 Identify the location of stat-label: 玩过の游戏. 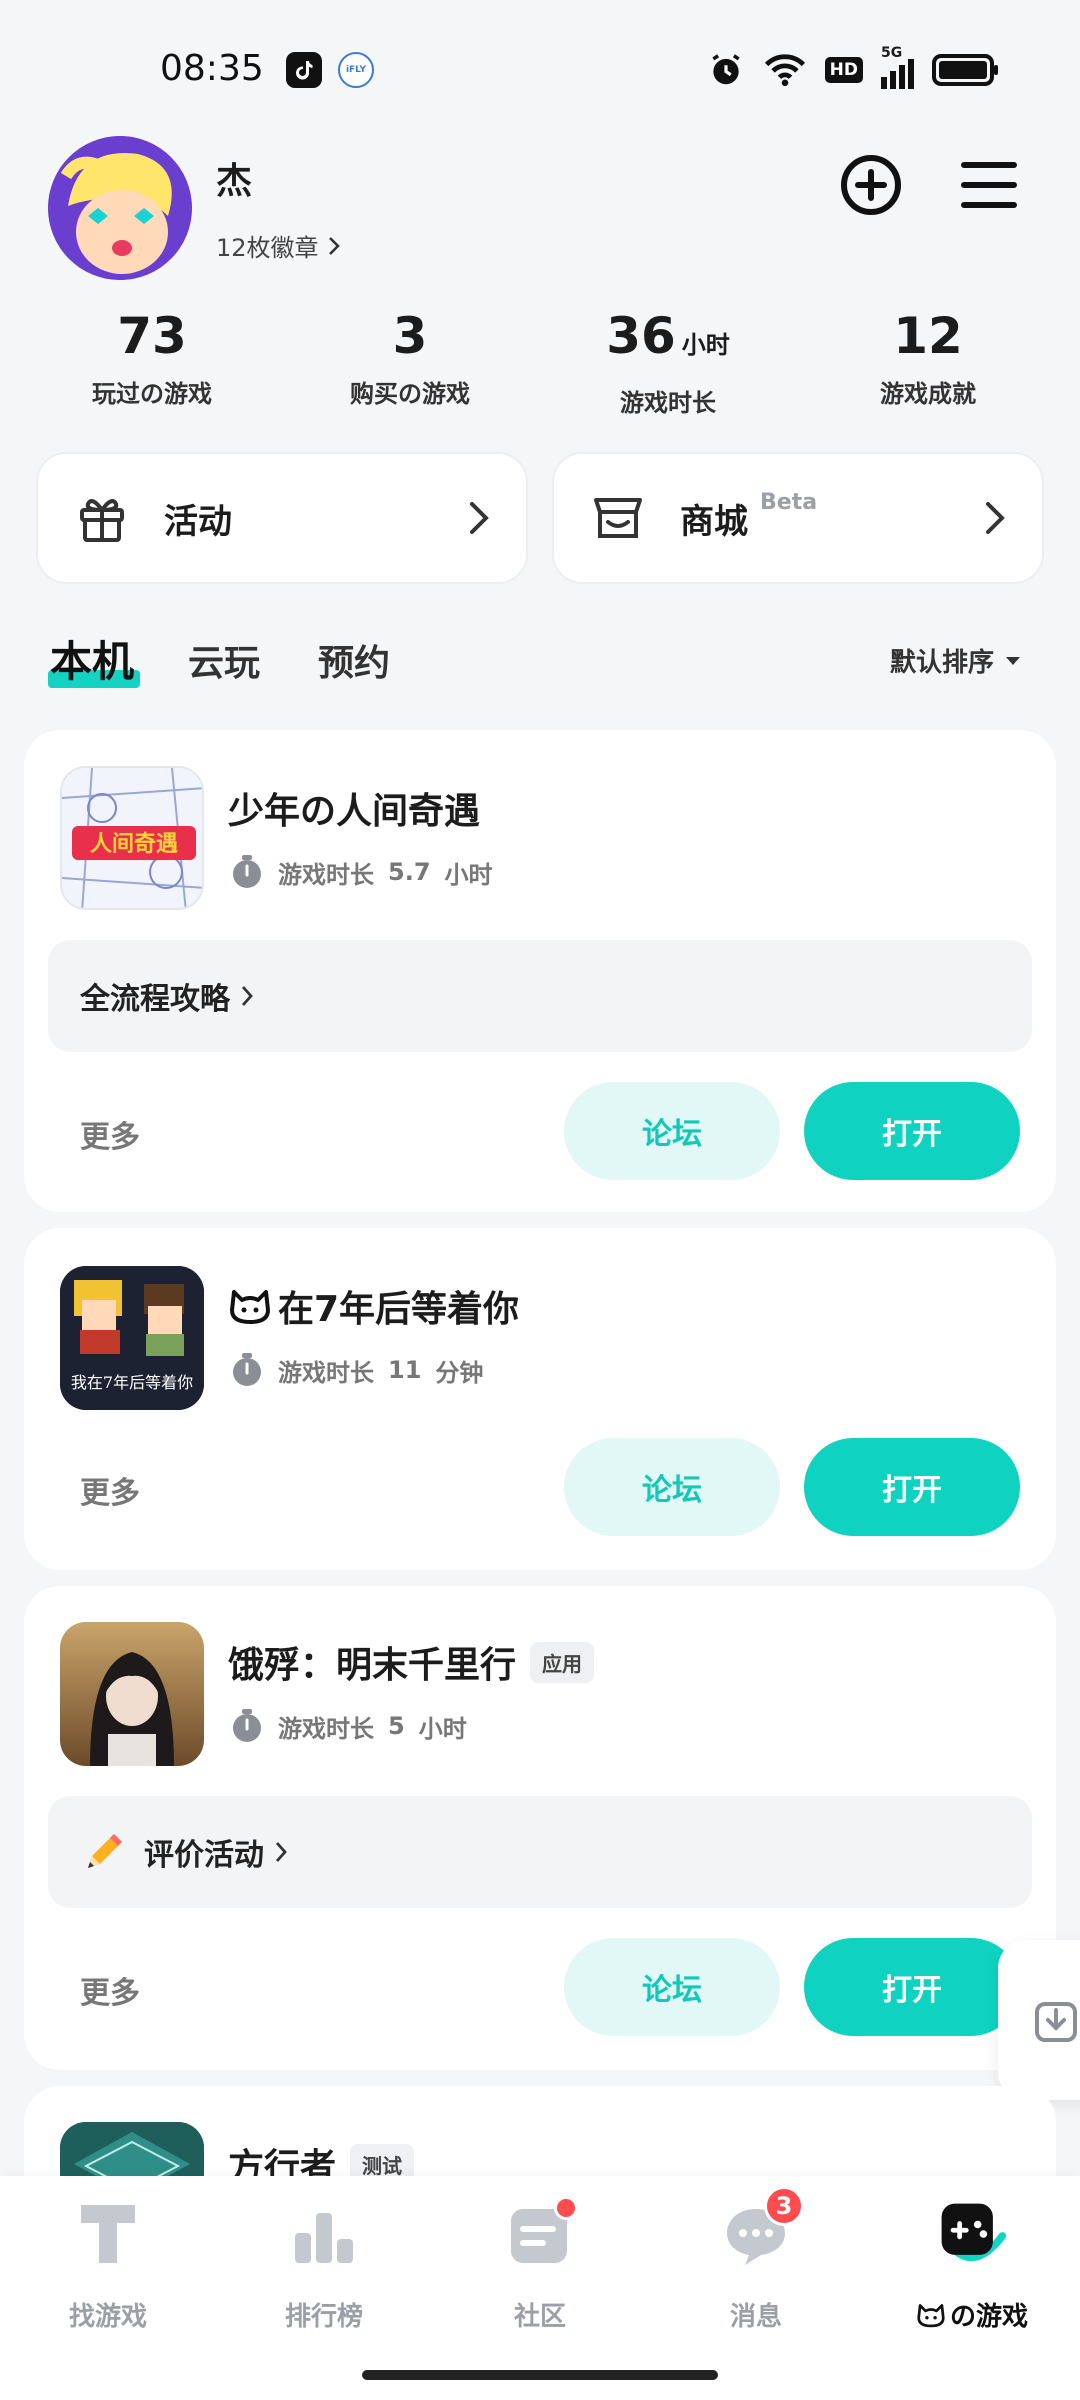
(152, 394).